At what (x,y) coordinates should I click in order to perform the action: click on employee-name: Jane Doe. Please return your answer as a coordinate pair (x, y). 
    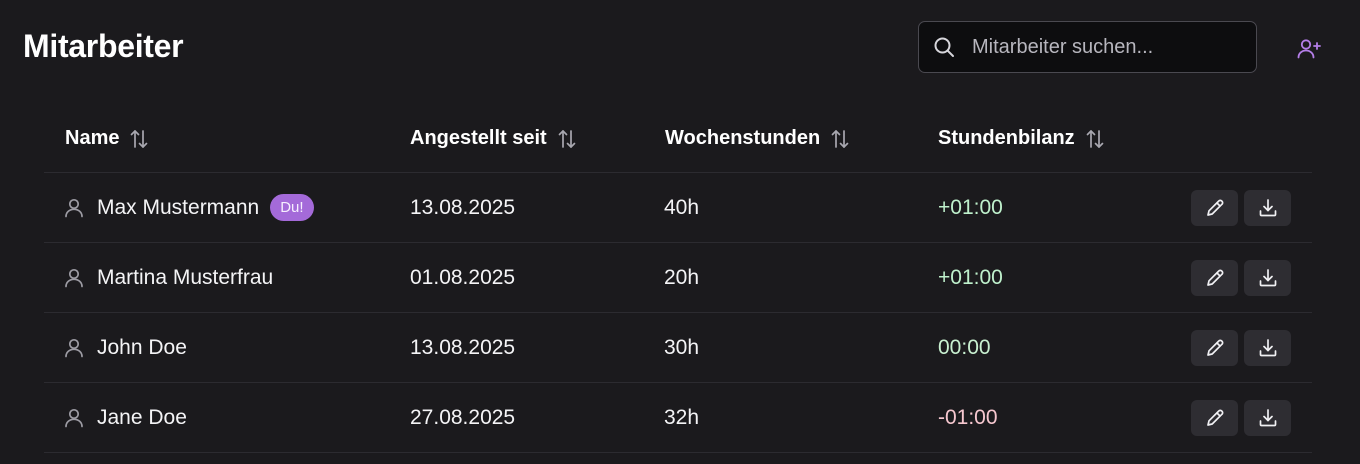
    Looking at the image, I should click on (142, 417).